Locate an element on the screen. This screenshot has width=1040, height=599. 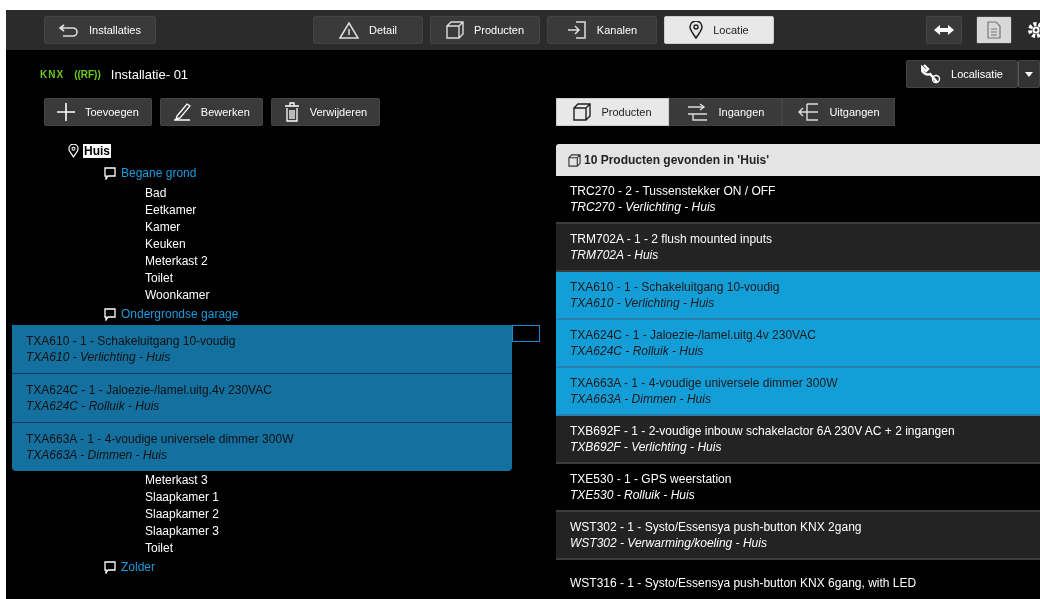
document-icon is located at coordinates (994, 30).